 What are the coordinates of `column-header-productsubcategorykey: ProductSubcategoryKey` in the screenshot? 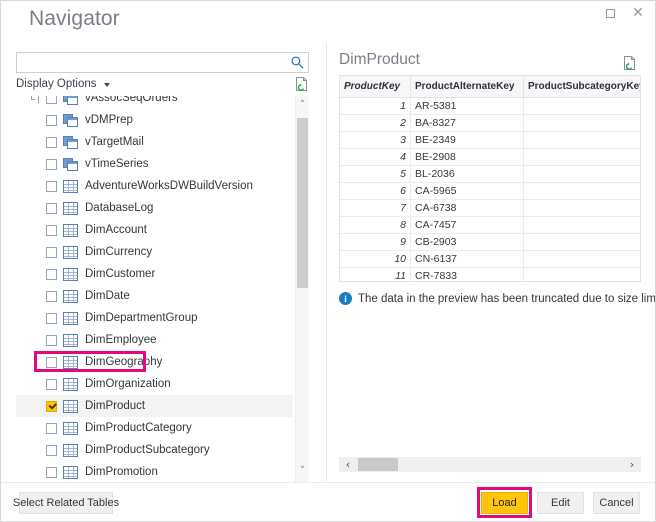 It's located at (581, 87).